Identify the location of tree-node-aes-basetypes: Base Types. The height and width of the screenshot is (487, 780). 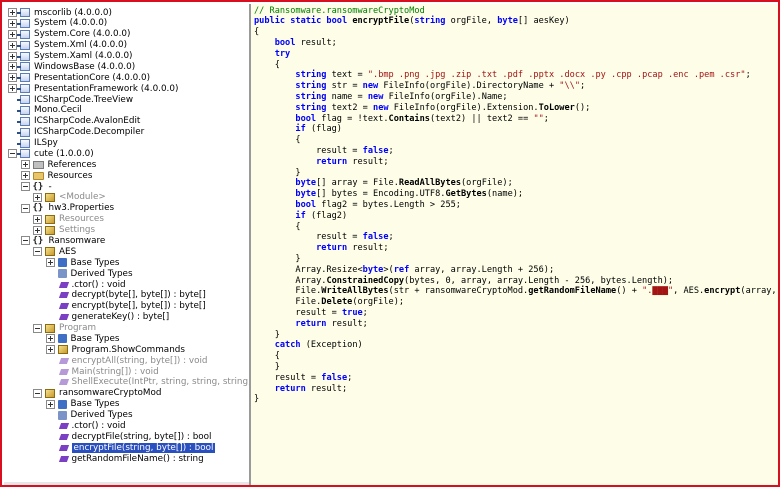
(82, 262).